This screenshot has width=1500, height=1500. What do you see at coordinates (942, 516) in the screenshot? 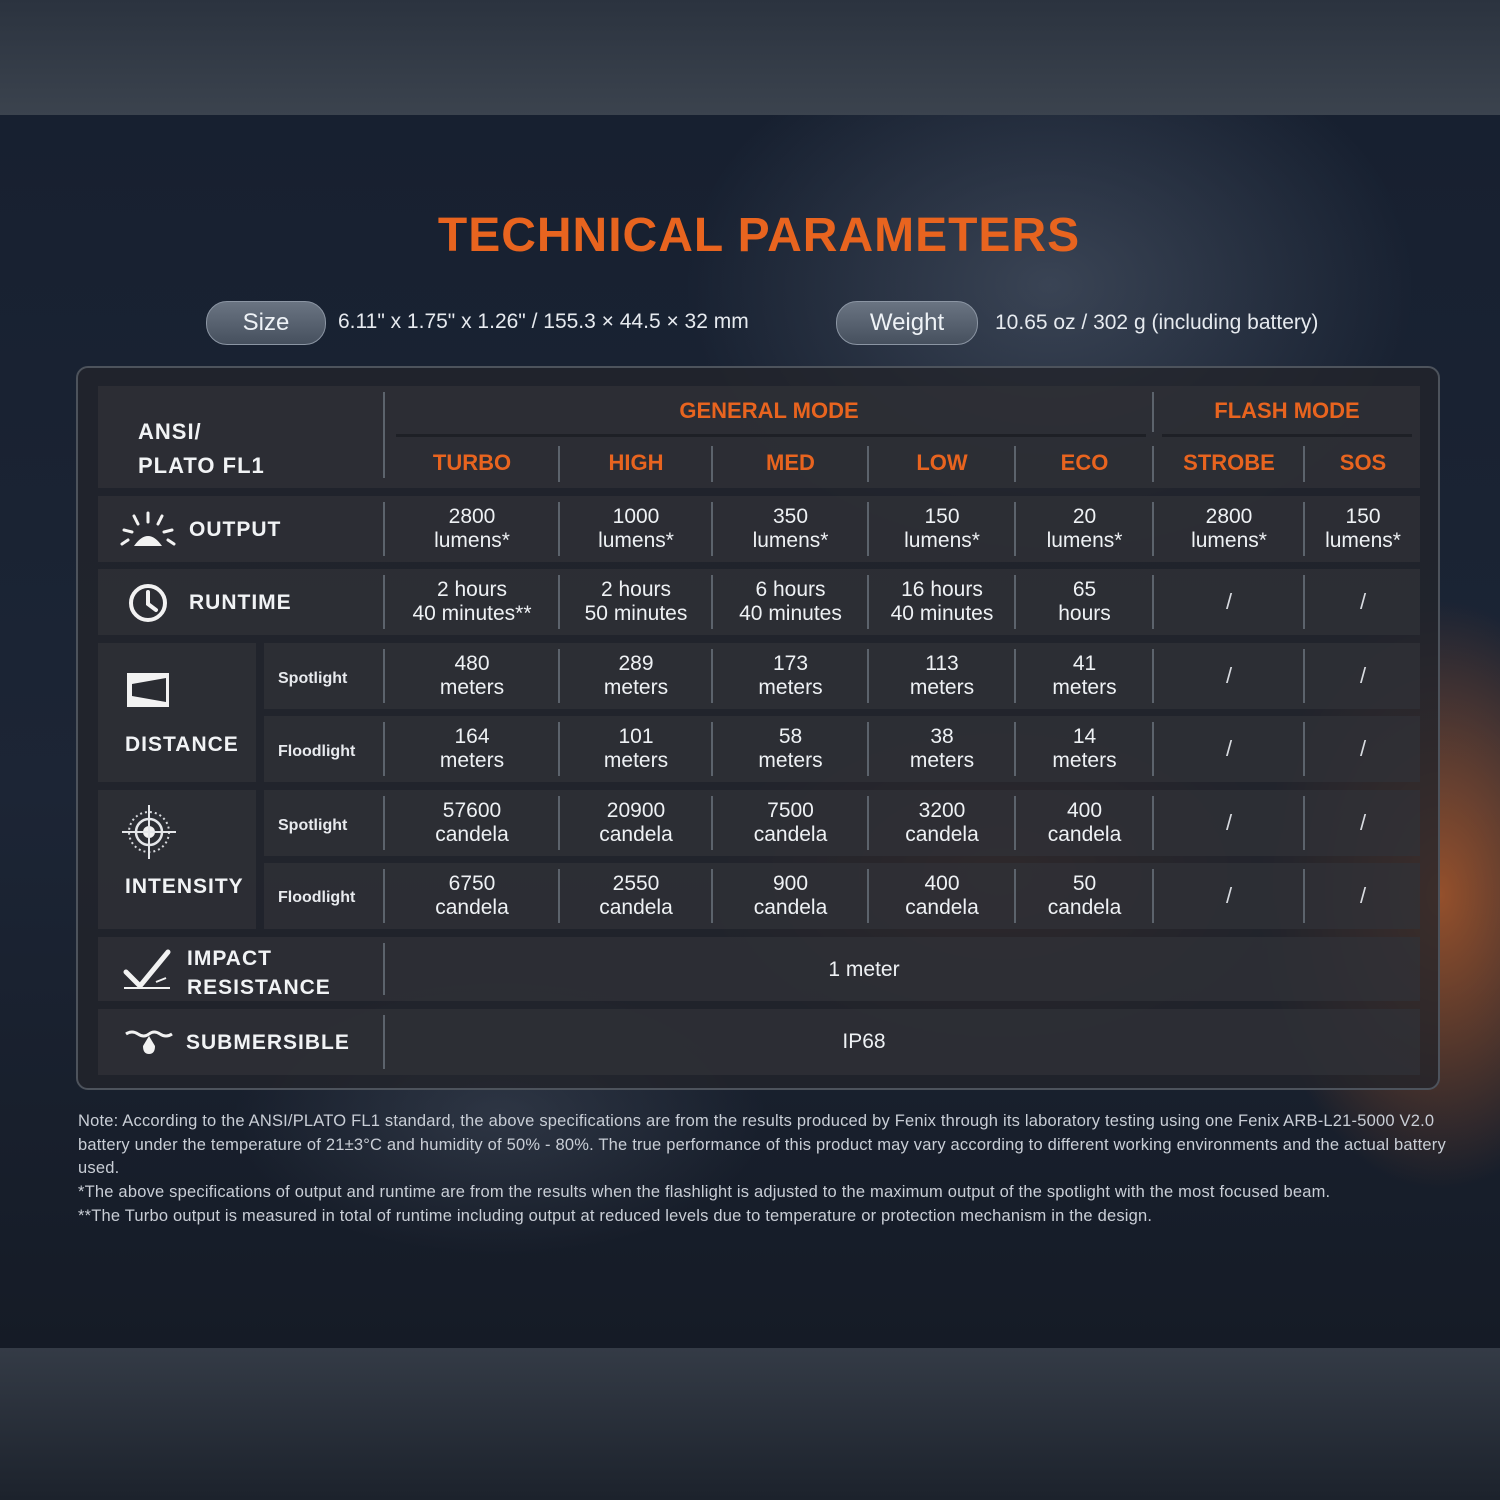
I see `output-cell-line1: 150` at bounding box center [942, 516].